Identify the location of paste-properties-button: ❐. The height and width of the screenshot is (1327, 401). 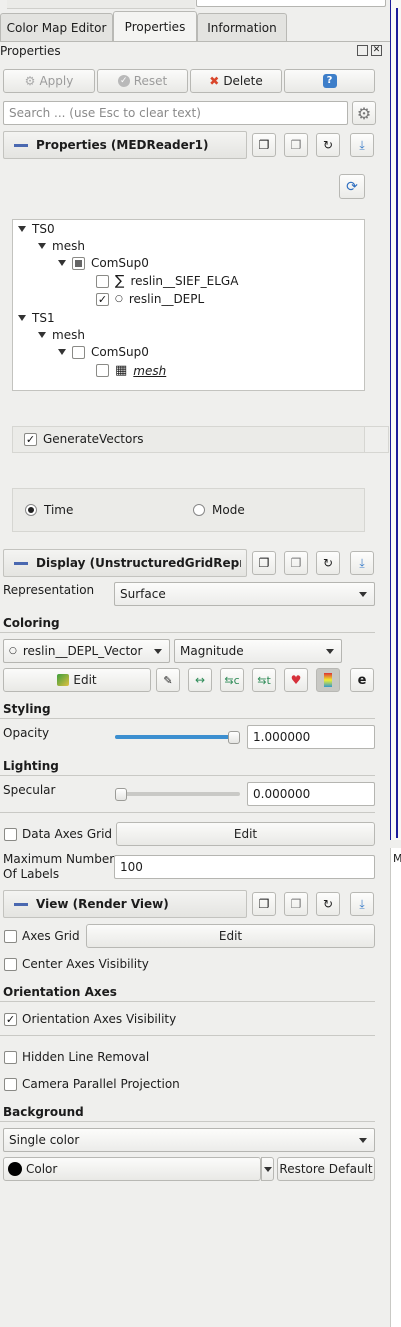
(296, 145).